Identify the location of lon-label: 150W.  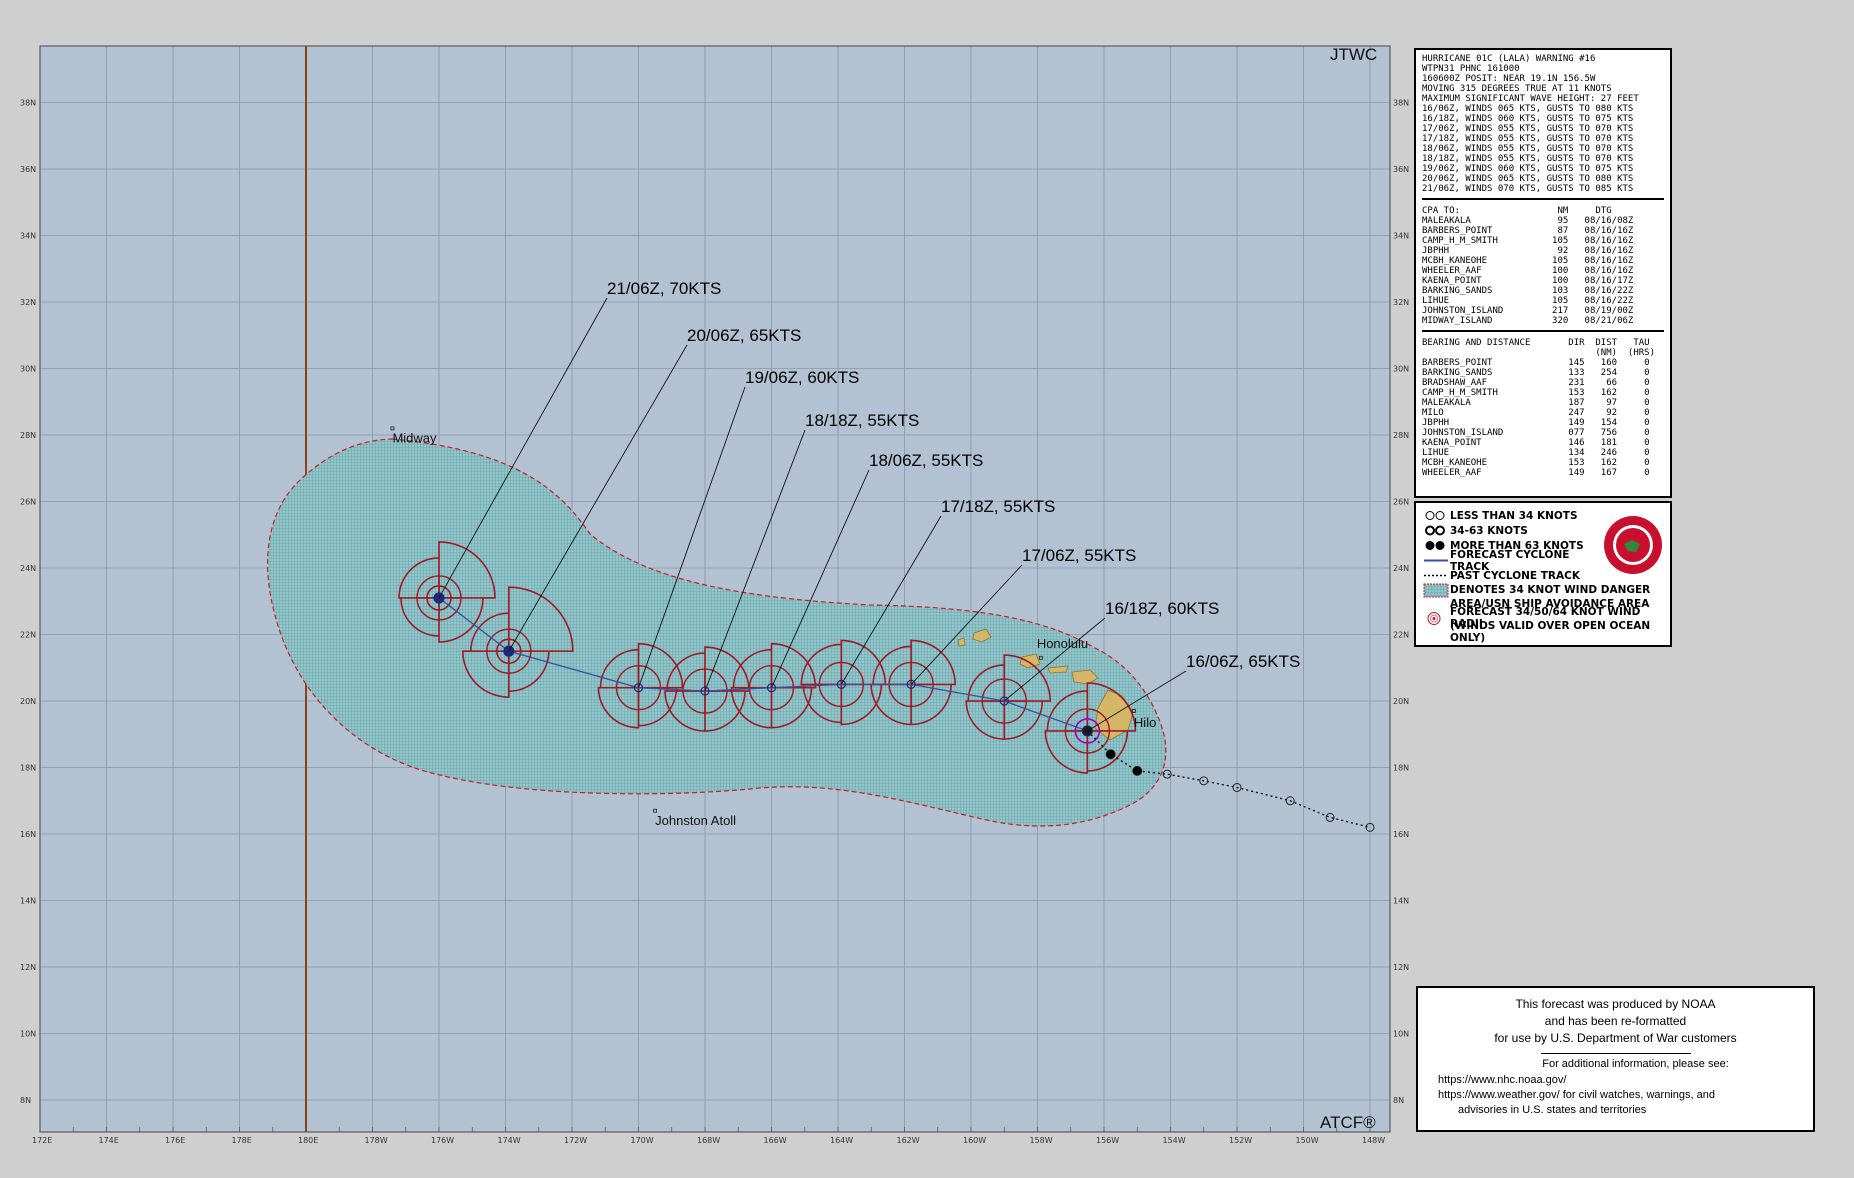
(1307, 1140).